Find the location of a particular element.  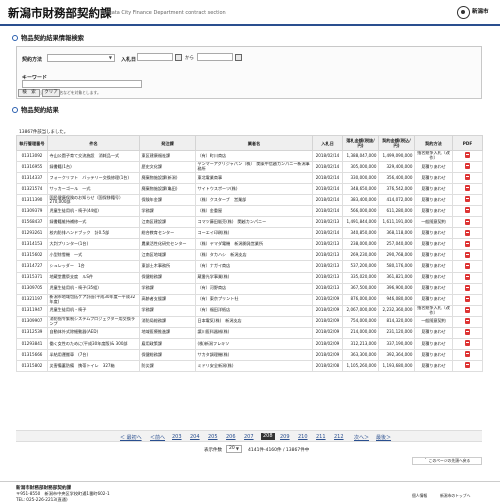

row-id: 01314727 is located at coordinates (32, 266).